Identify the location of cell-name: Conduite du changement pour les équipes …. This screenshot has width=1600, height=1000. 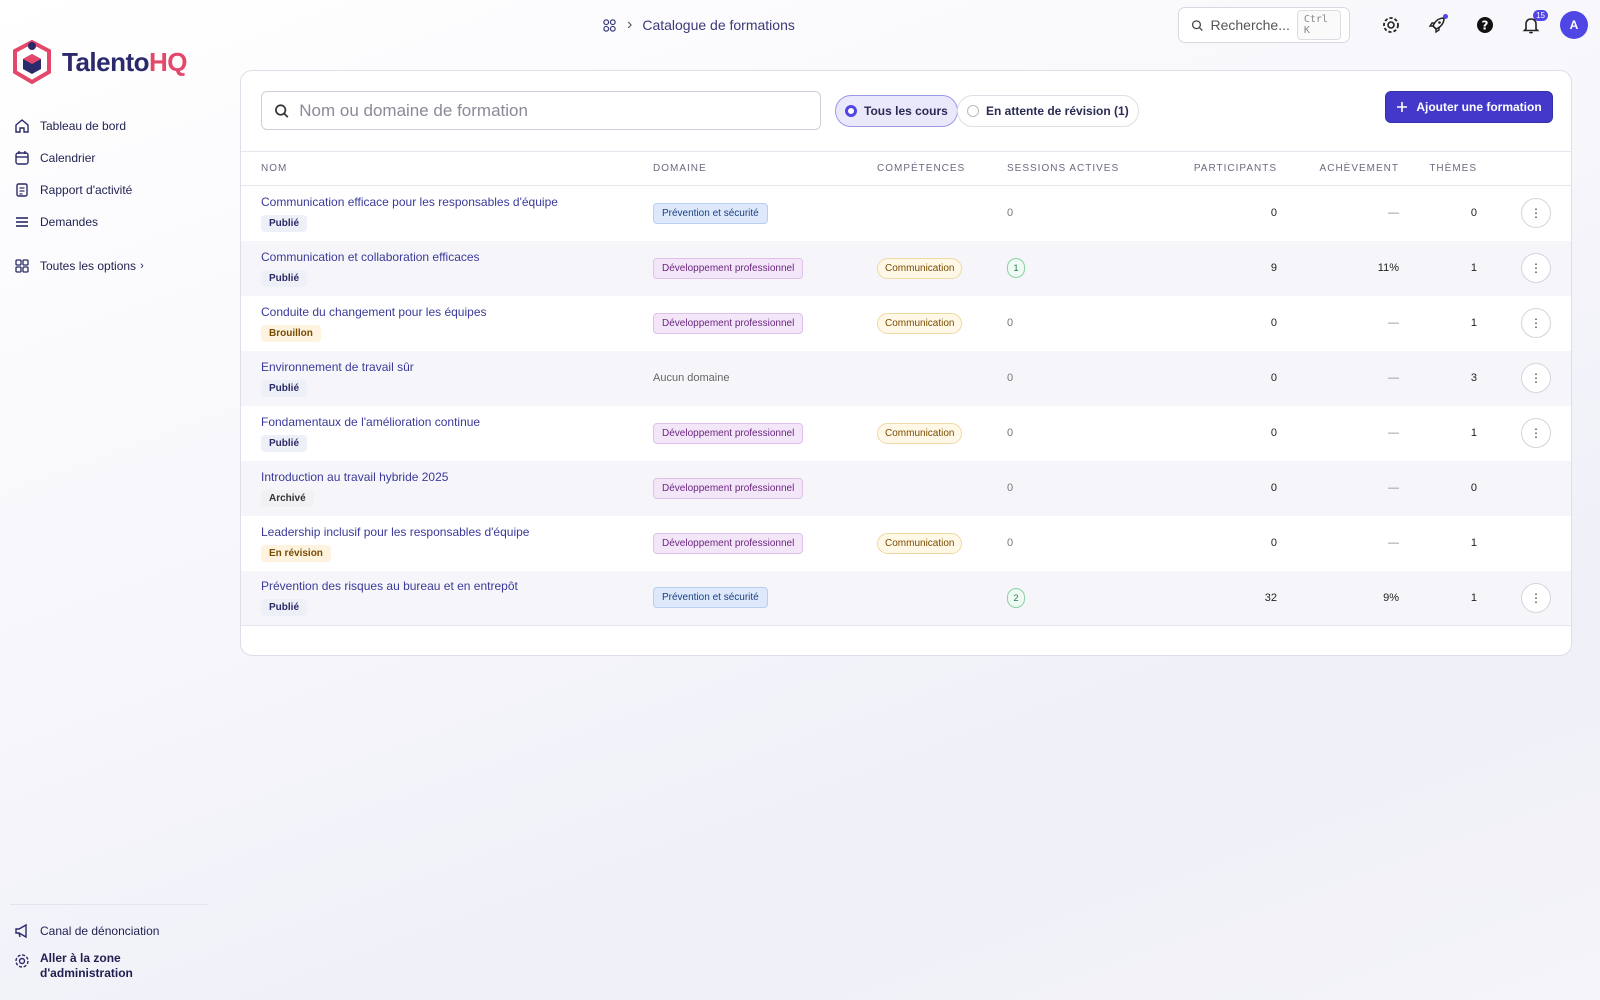
(447, 323).